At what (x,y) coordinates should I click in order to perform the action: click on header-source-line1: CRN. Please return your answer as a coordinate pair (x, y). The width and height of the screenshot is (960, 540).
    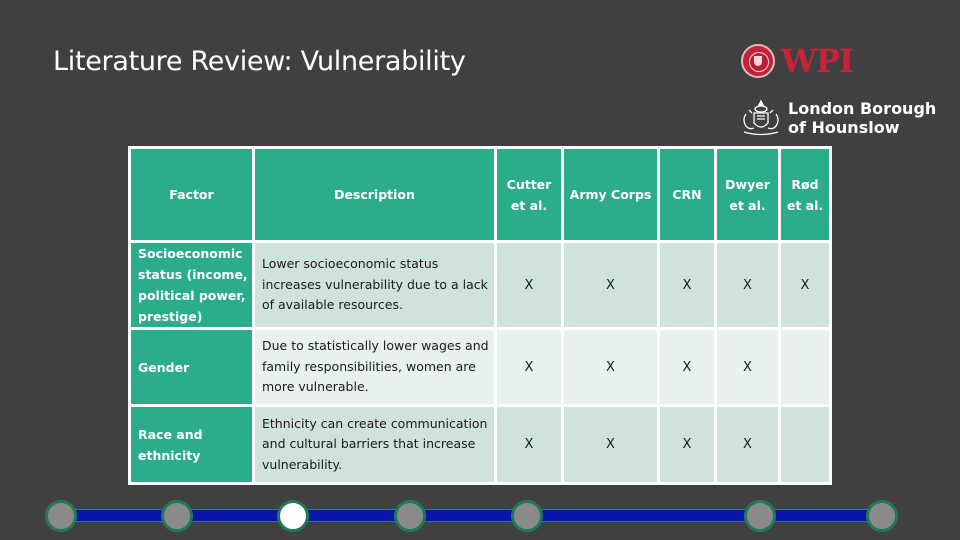
    Looking at the image, I should click on (687, 194).